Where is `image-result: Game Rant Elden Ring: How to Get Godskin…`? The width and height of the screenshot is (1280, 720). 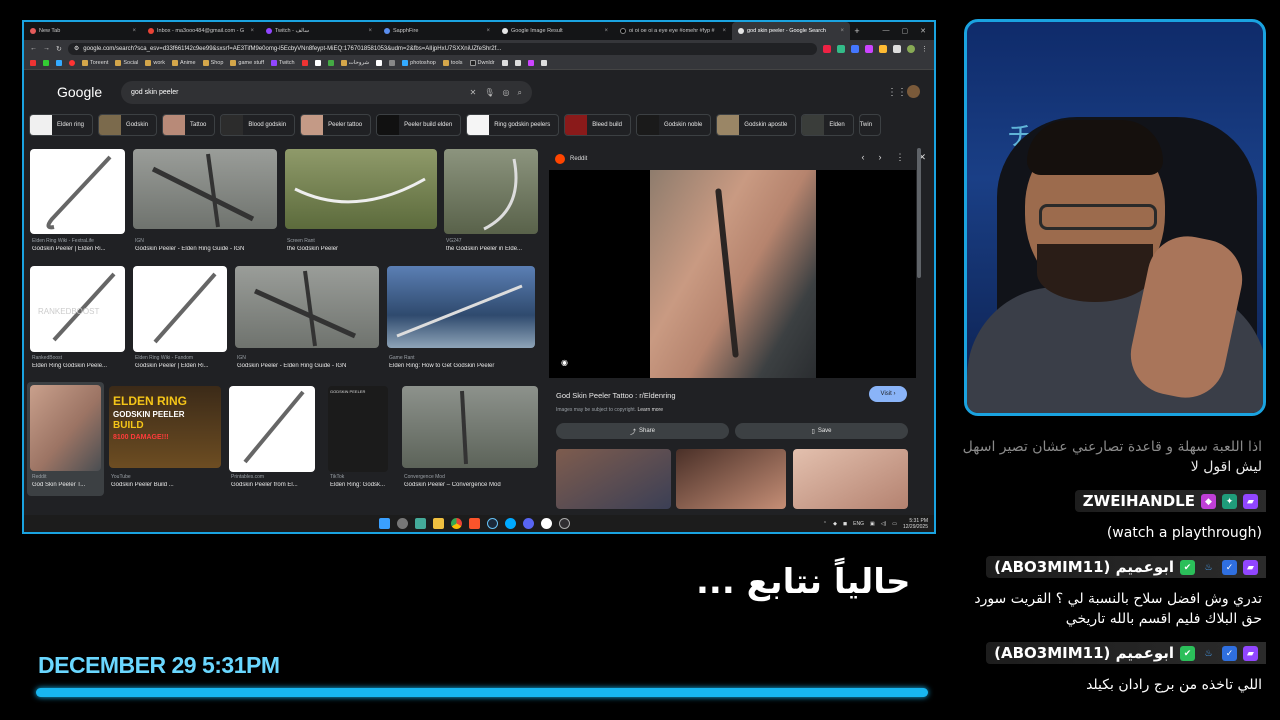 image-result: Game Rant Elden Ring: How to Get Godskin… is located at coordinates (461, 322).